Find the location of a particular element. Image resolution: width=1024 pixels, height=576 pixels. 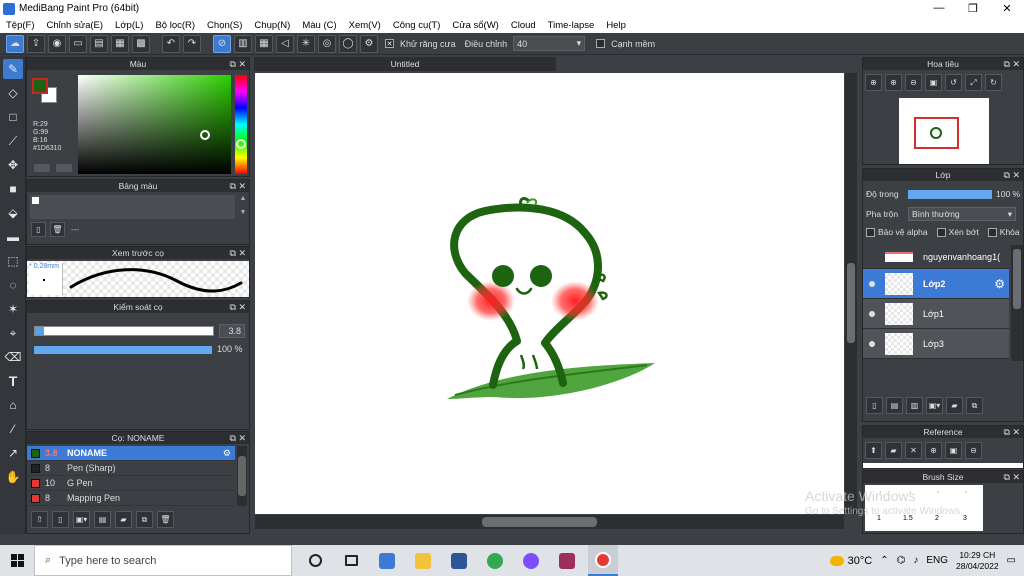

menu-select: Chọn(S) is located at coordinates (224, 25).